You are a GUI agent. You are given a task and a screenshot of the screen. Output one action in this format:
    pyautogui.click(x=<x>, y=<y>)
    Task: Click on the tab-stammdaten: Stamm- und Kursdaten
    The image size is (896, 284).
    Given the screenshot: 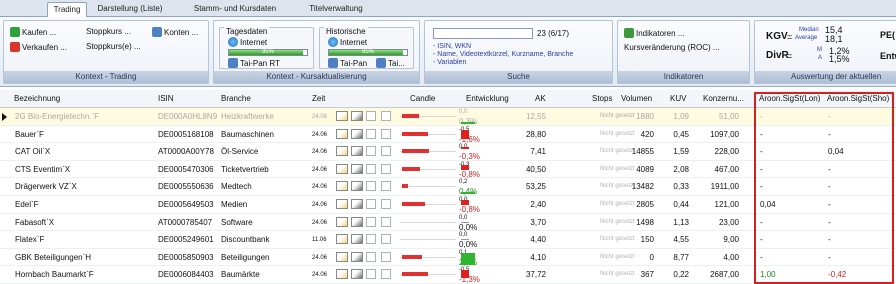 What is the action you would take?
    pyautogui.click(x=235, y=9)
    